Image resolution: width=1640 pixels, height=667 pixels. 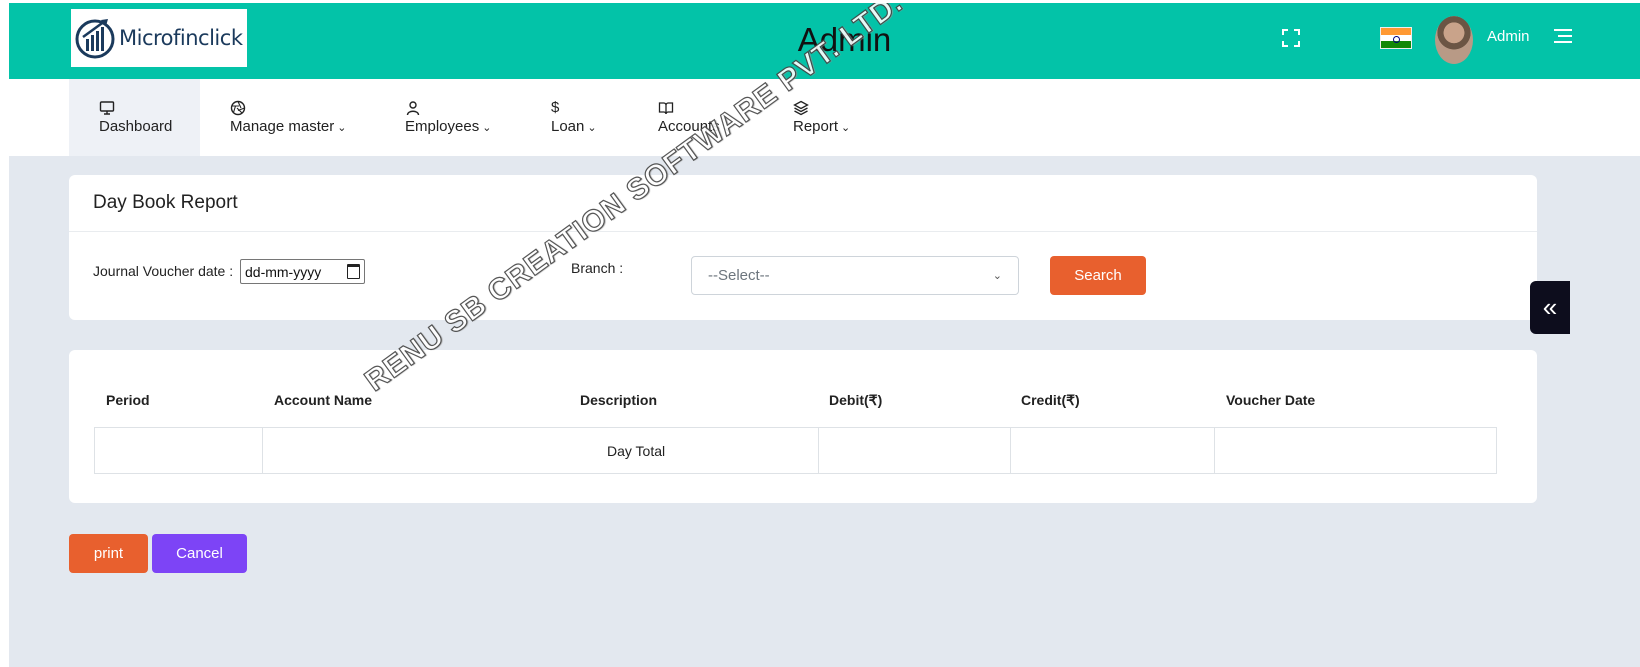 What do you see at coordinates (555, 107) in the screenshot?
I see `dollar-icon: $` at bounding box center [555, 107].